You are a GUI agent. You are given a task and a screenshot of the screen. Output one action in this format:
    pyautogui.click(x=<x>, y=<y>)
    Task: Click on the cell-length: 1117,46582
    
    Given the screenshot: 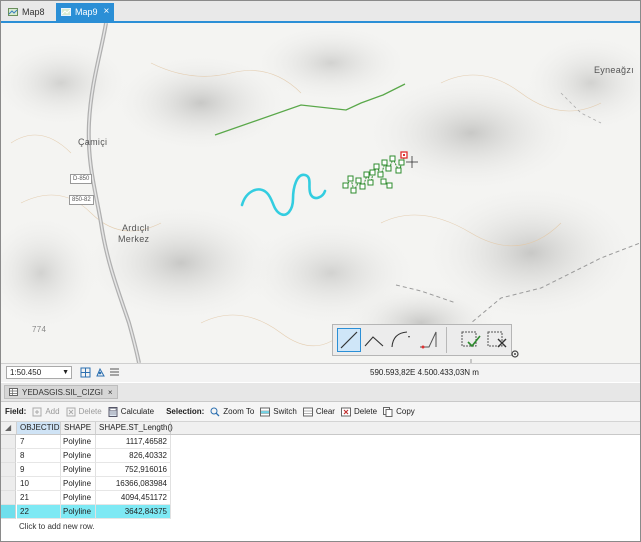 What is the action you would take?
    pyautogui.click(x=133, y=442)
    